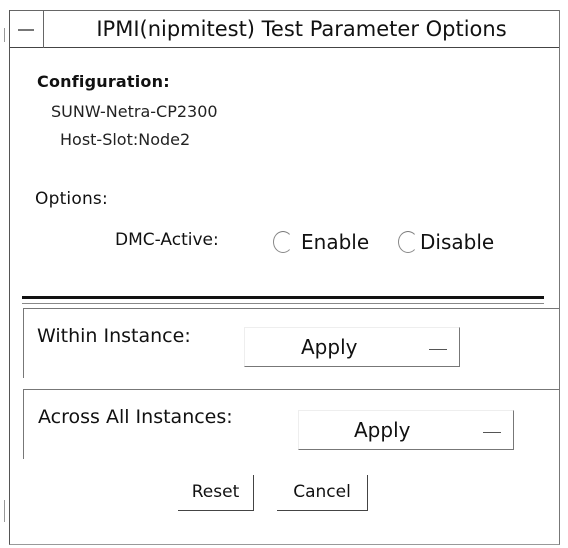 The image size is (568, 548). What do you see at coordinates (382, 430) in the screenshot?
I see `across-instances-value: Apply` at bounding box center [382, 430].